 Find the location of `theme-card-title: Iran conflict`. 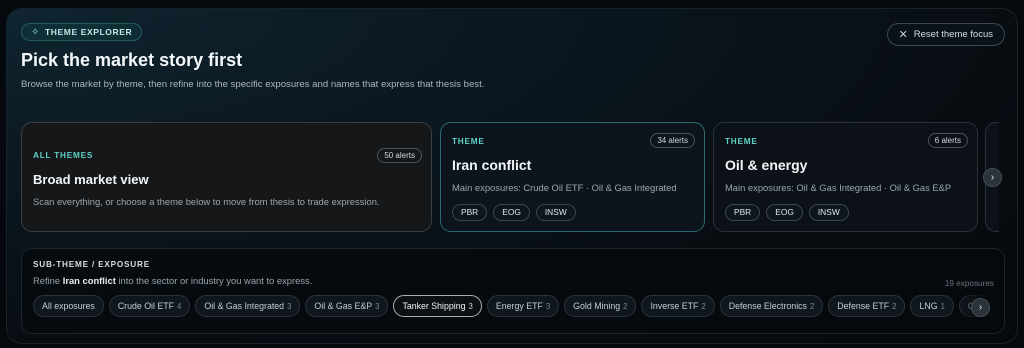

theme-card-title: Iran conflict is located at coordinates (492, 165).